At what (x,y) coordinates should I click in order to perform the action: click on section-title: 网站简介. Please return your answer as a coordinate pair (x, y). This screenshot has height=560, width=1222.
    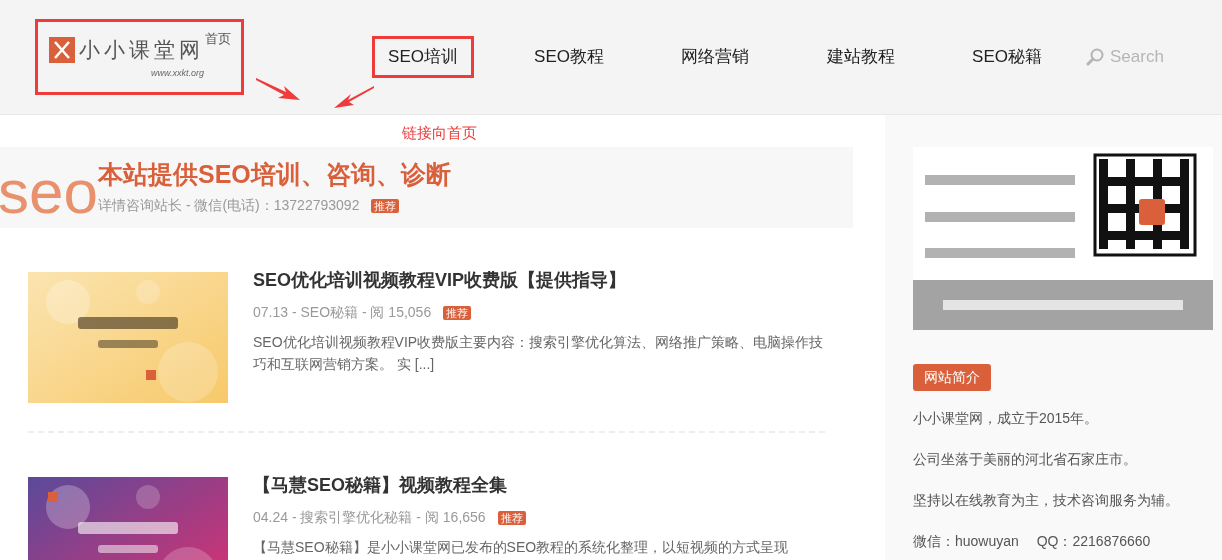
    Looking at the image, I should click on (952, 377).